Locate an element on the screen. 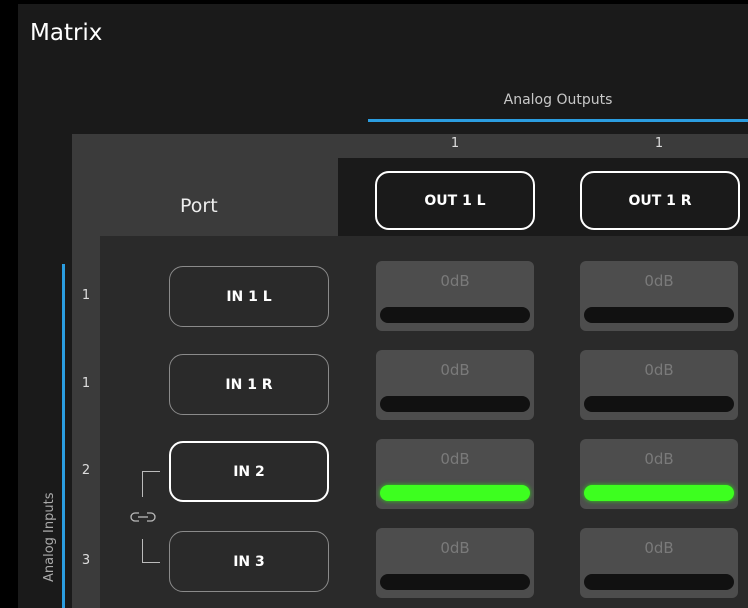 Image resolution: width=748 pixels, height=608 pixels. output-button-out-1-l: OUT 1 L is located at coordinates (455, 200).